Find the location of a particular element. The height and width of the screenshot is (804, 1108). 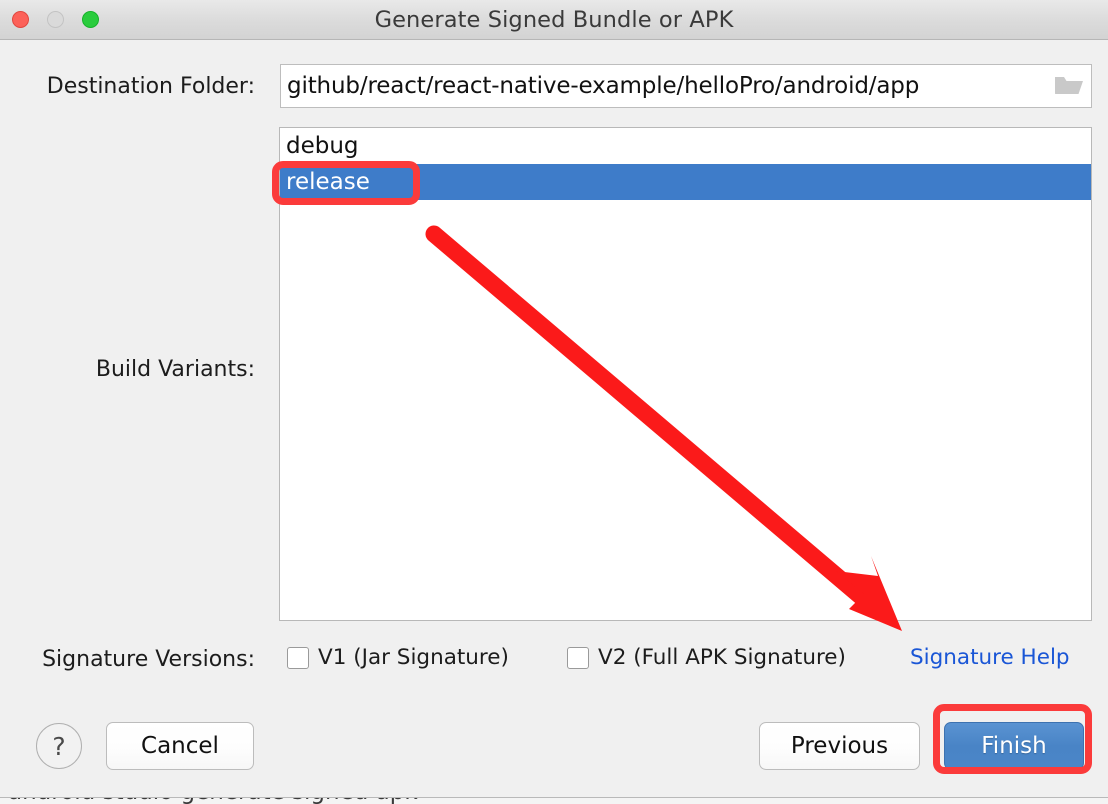

bottom-clipped-strip: android studio generate signed apk is located at coordinates (554, 800).